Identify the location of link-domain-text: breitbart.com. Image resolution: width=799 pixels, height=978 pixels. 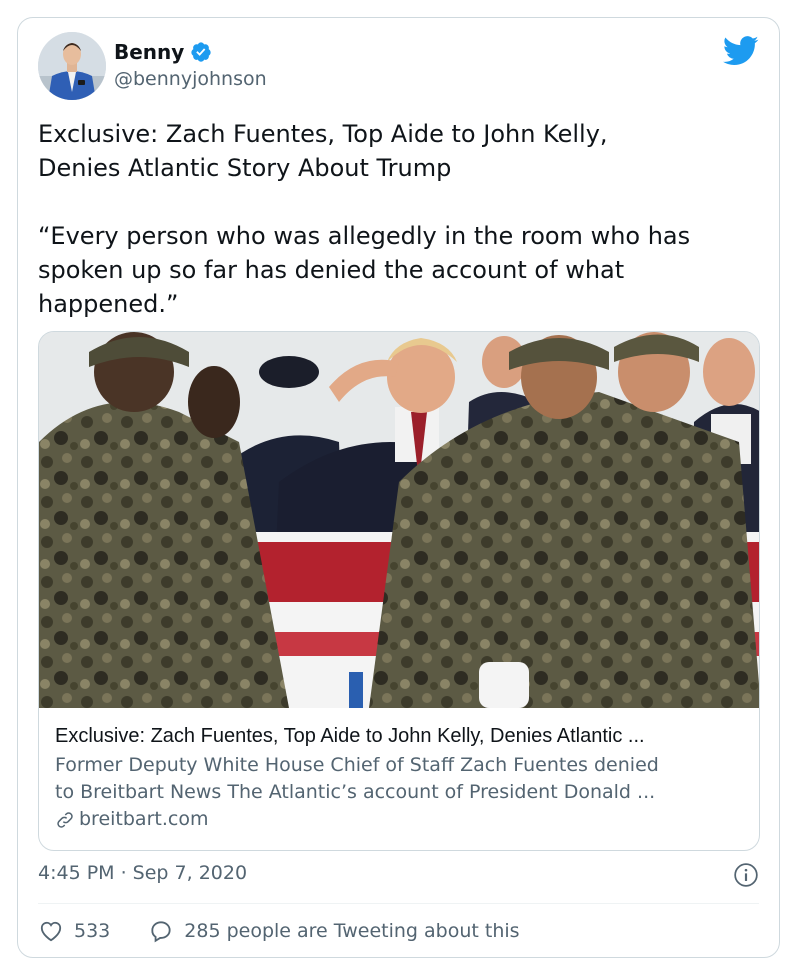
(144, 819).